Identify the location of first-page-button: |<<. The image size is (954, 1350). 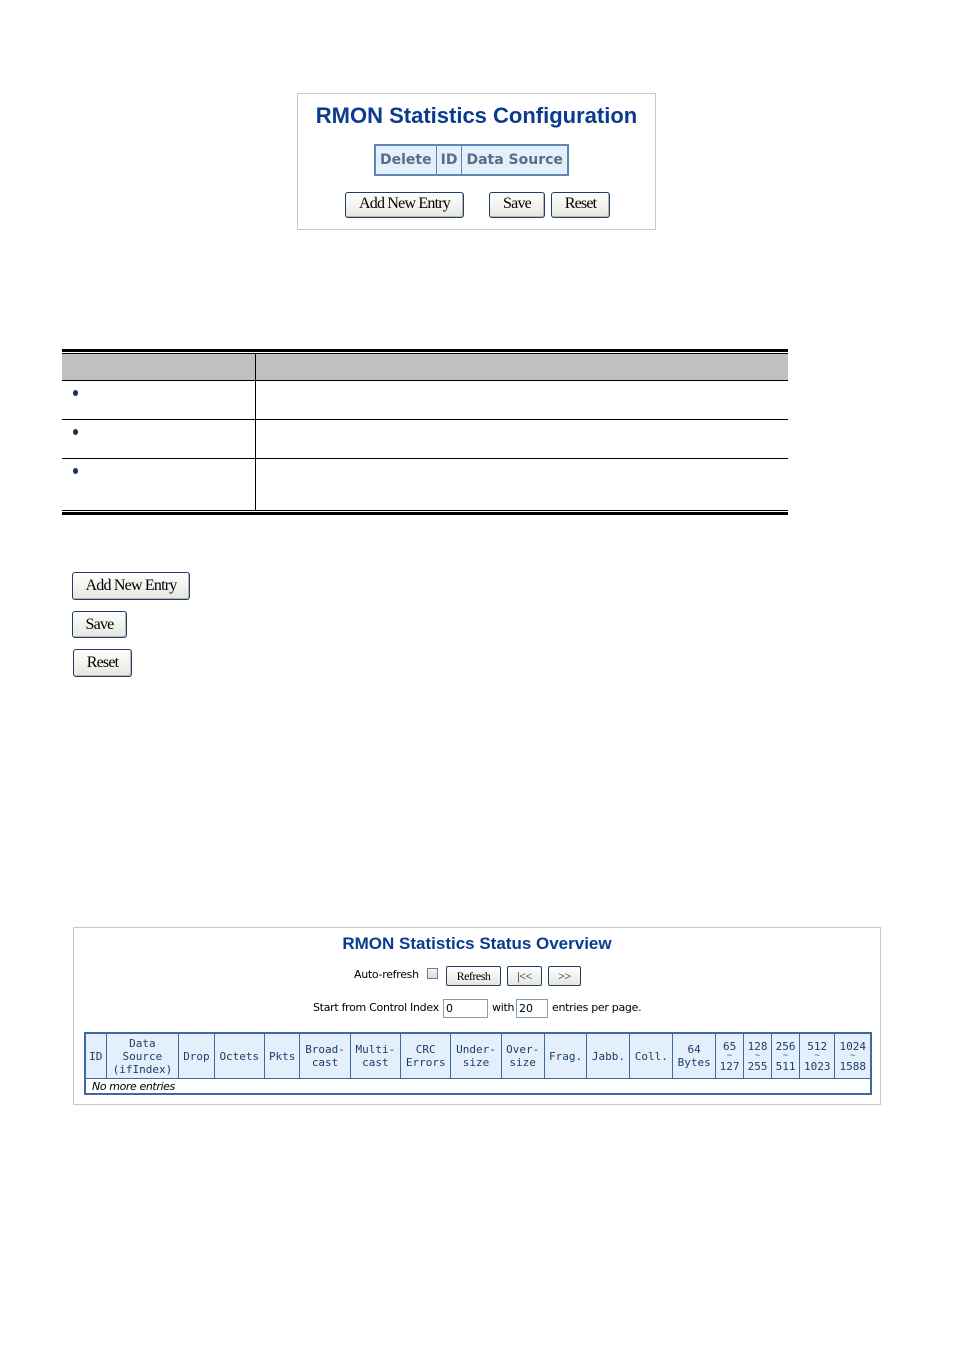
(524, 976).